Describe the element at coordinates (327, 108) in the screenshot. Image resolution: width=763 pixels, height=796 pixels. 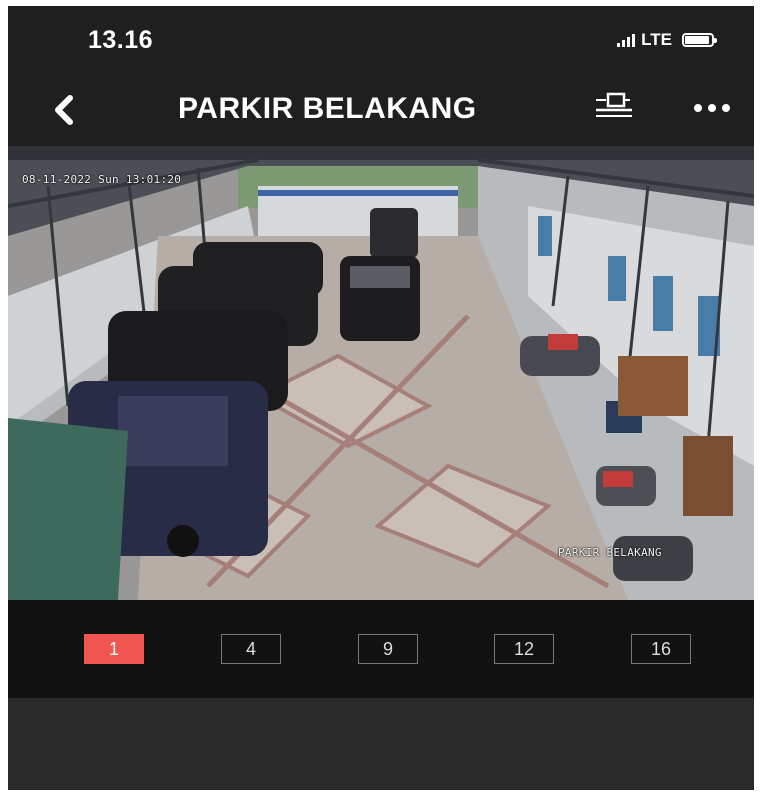
I see `page-title: PARKIR BELAKANG` at that location.